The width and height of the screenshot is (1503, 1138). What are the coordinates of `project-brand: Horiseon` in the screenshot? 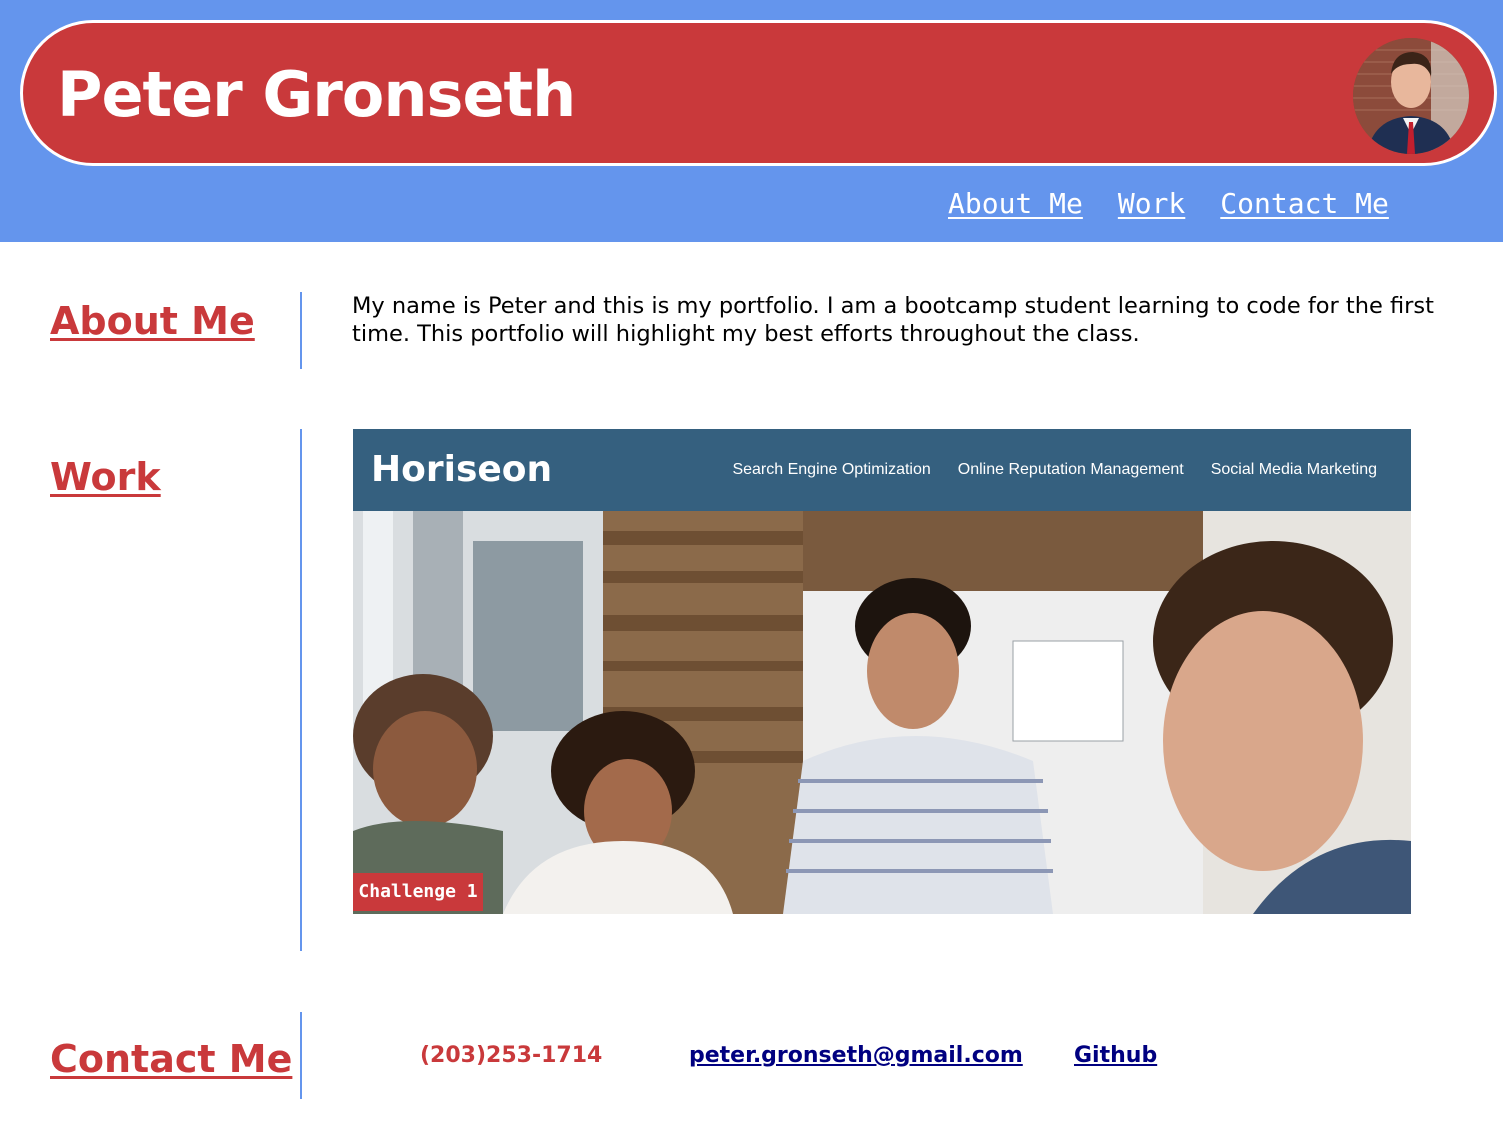 It's located at (462, 469).